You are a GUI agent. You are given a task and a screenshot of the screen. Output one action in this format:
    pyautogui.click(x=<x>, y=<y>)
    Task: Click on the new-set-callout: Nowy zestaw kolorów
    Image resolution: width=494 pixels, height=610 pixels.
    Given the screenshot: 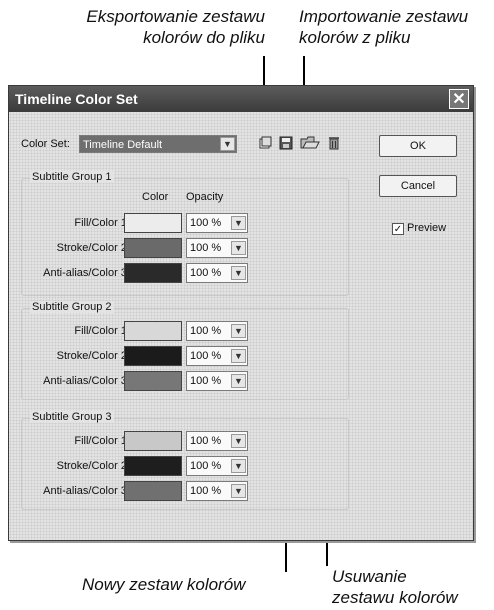 What is the action you would take?
    pyautogui.click(x=164, y=584)
    